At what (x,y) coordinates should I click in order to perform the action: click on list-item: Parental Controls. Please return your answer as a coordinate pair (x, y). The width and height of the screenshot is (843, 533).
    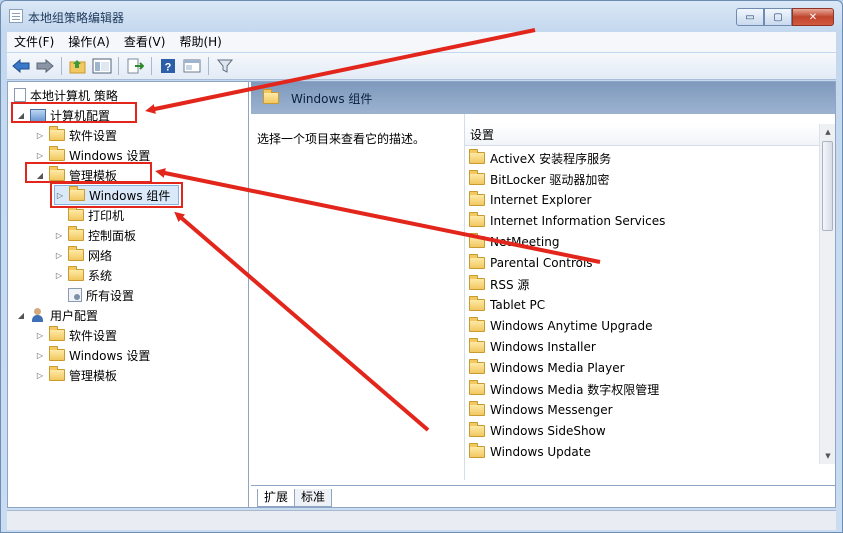
    Looking at the image, I should click on (531, 263).